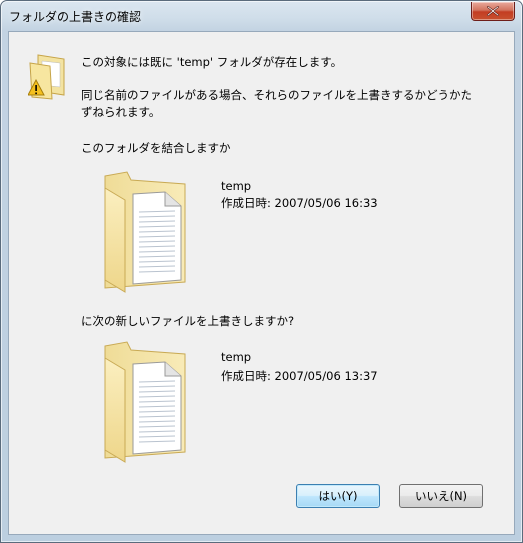  I want to click on new-folder-icon, so click(145, 402).